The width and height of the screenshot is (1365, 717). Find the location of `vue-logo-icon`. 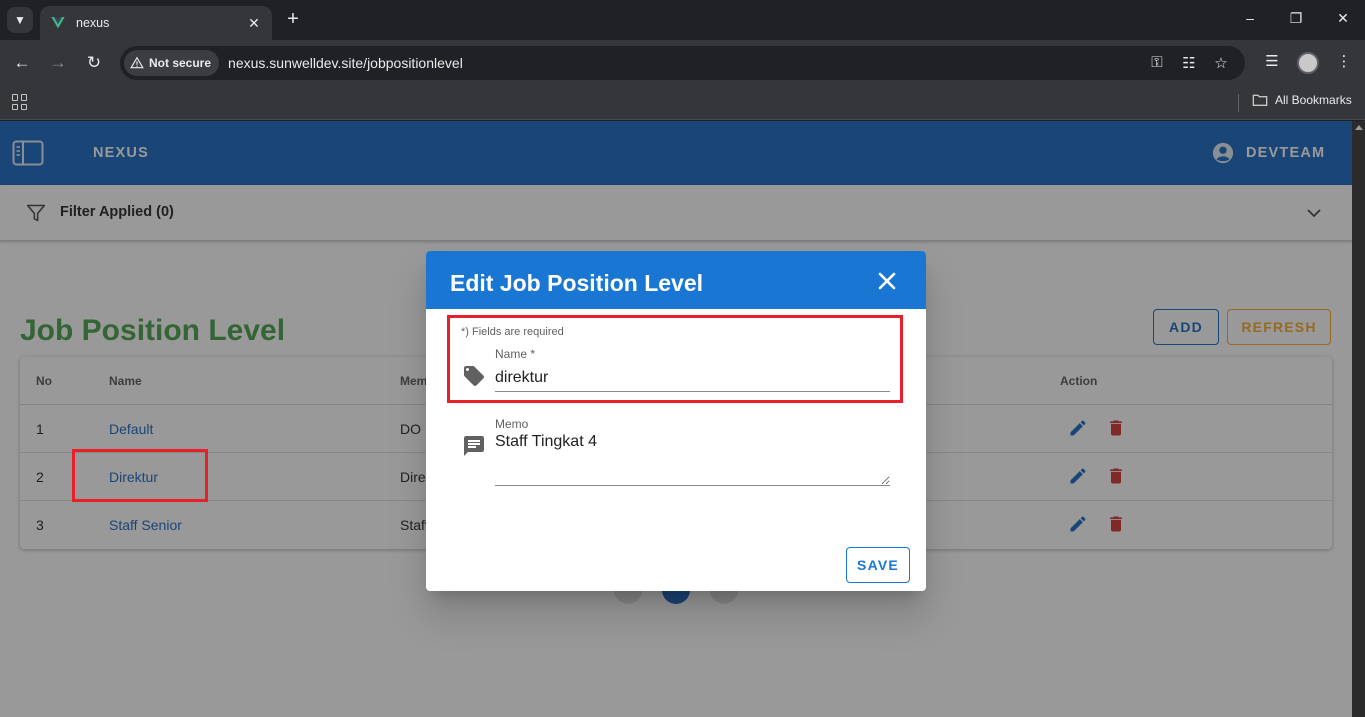

vue-logo-icon is located at coordinates (58, 23).